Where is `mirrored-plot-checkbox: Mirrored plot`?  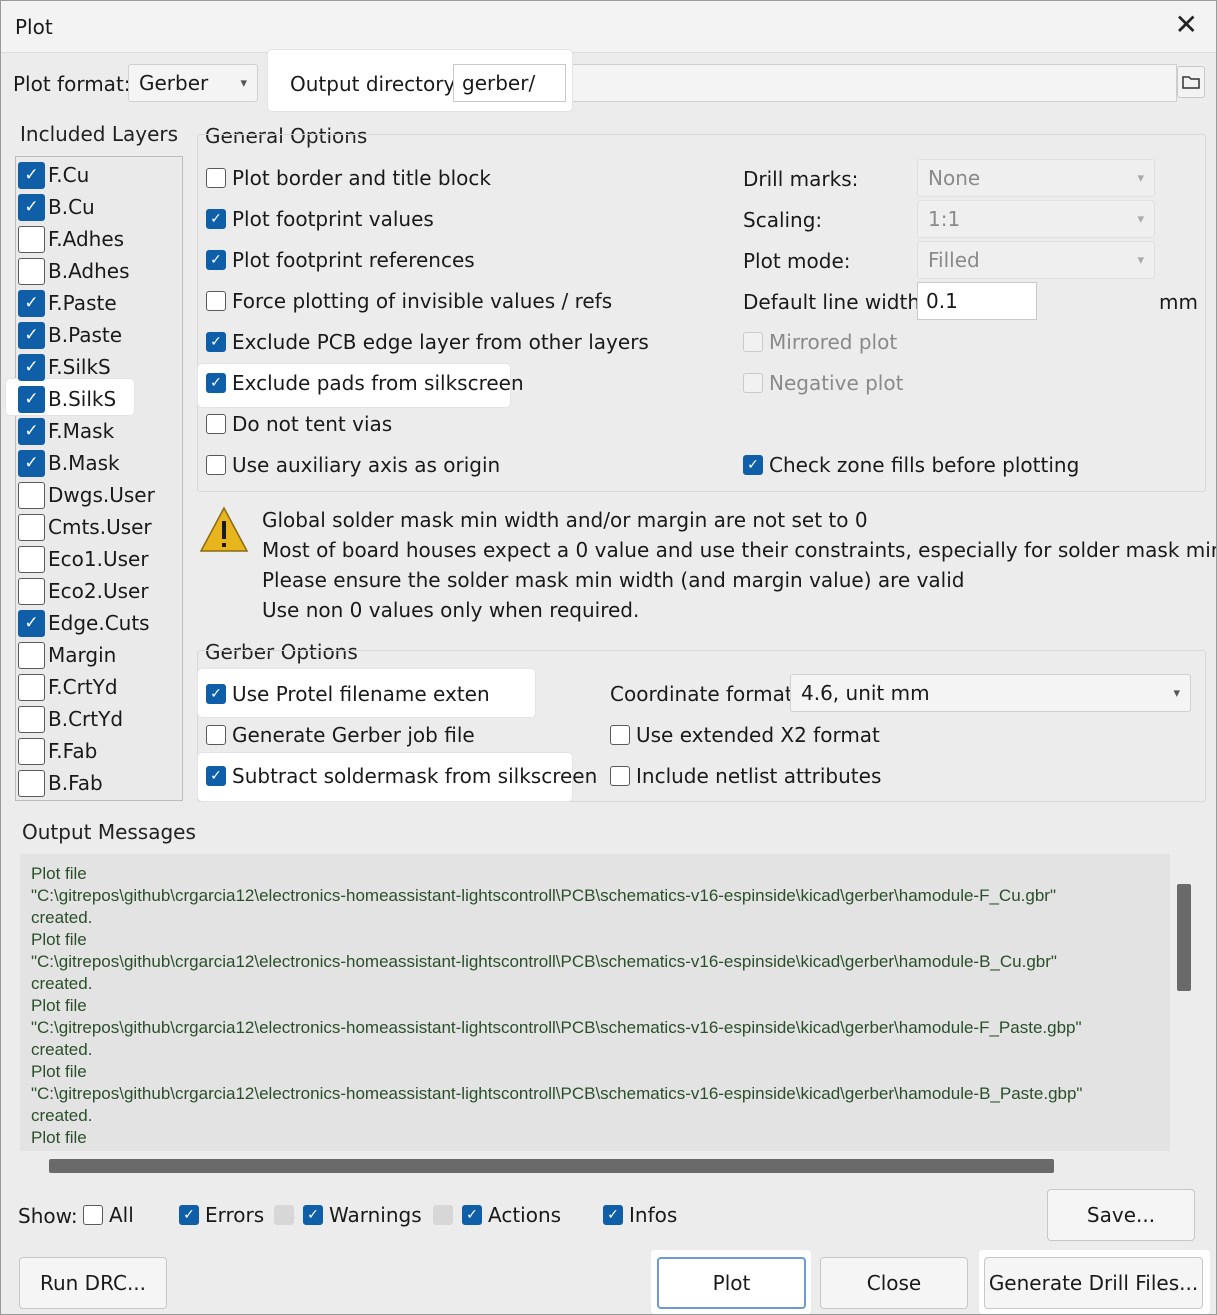
mirrored-plot-checkbox: Mirrored plot is located at coordinates (820, 342).